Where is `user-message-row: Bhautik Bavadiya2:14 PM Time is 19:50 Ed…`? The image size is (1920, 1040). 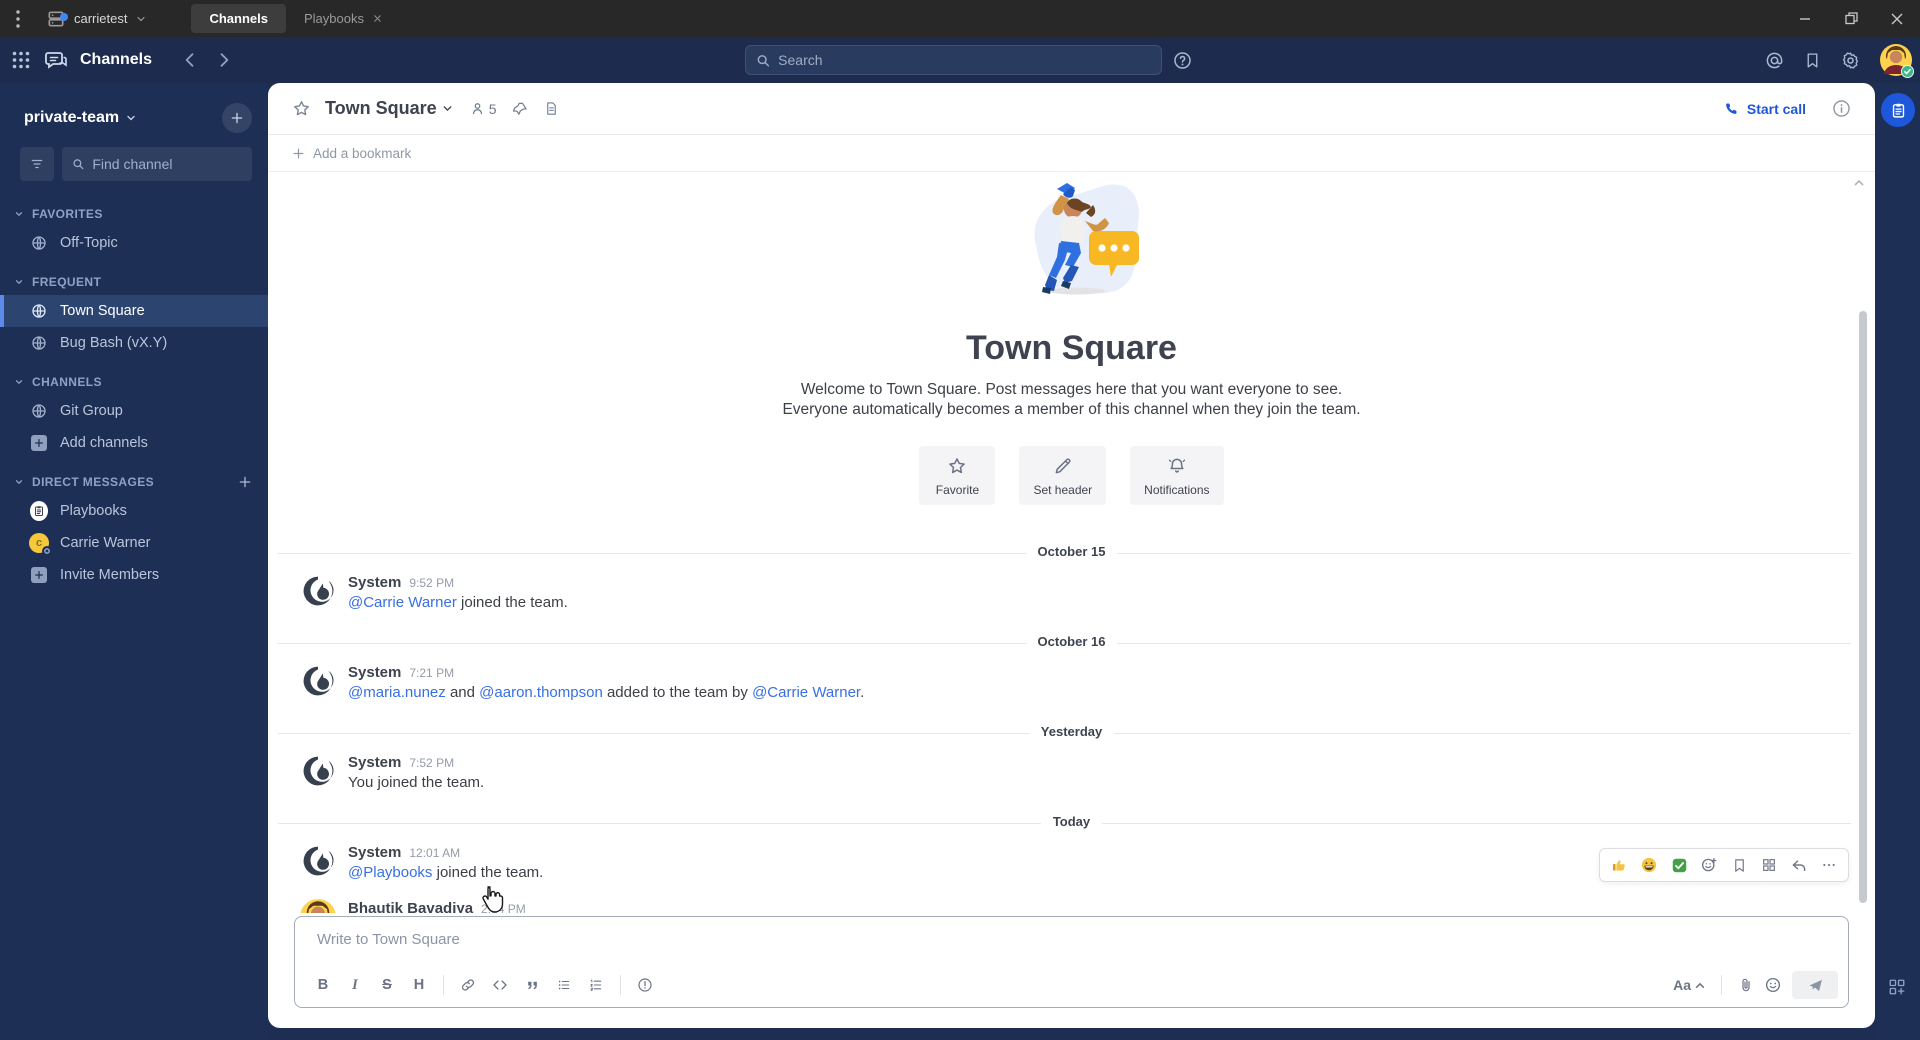 user-message-row: Bhautik Bavadiya2:14 PM Time is 19:50 Ed… is located at coordinates (1071, 901).